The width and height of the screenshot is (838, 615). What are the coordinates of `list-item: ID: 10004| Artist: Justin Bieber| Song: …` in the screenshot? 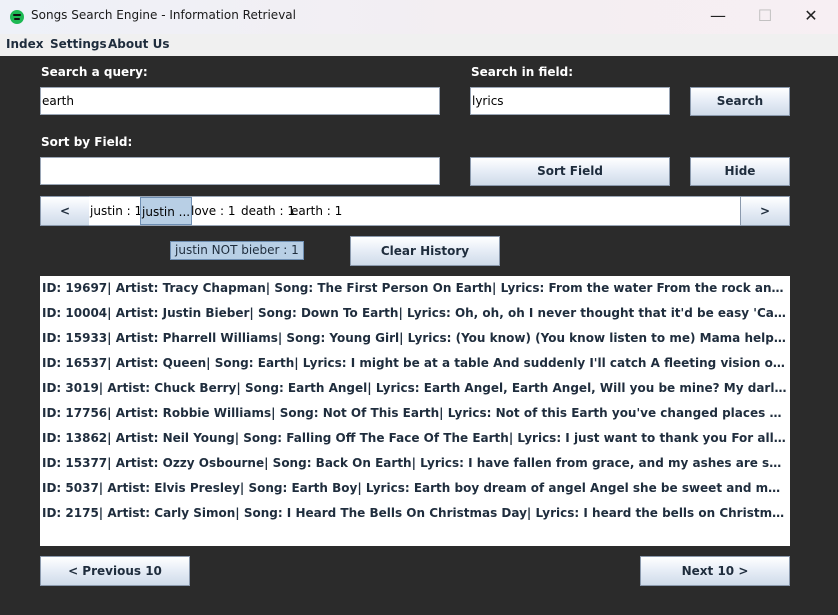 It's located at (415, 313).